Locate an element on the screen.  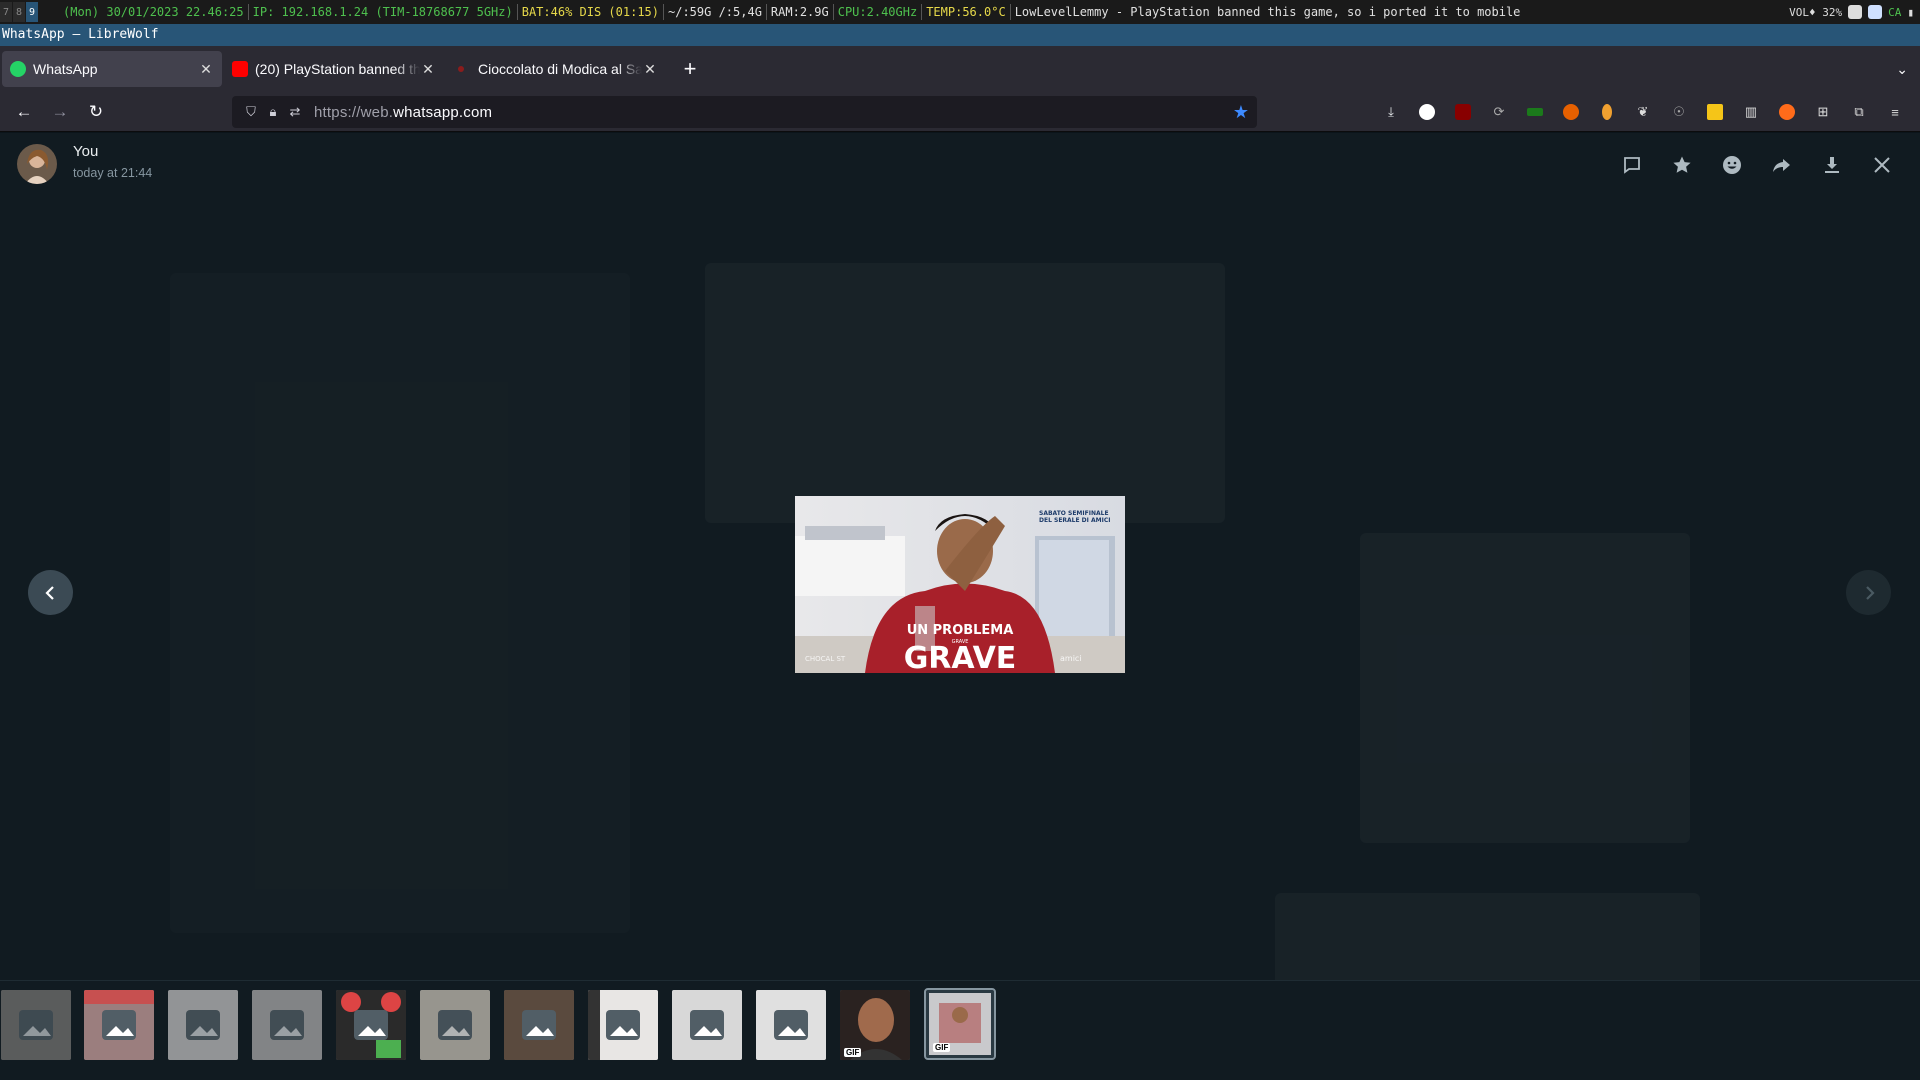
url-prefix: https://web. is located at coordinates (354, 112).